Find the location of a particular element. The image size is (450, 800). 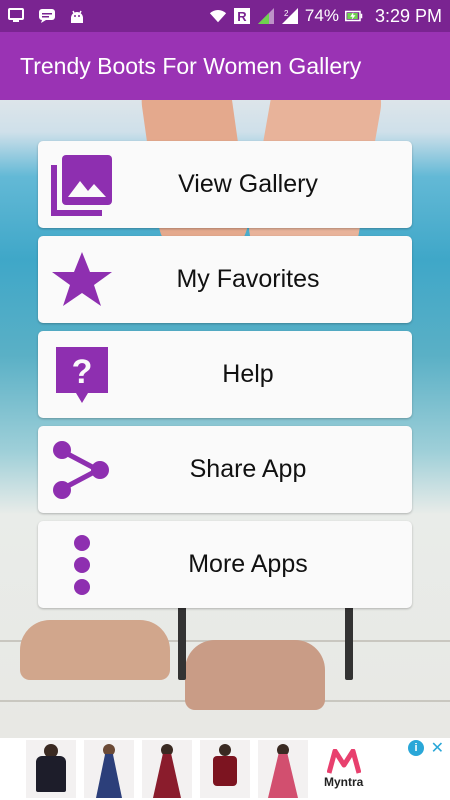

menu-item-my-favorites: My Favorites is located at coordinates (225, 279).